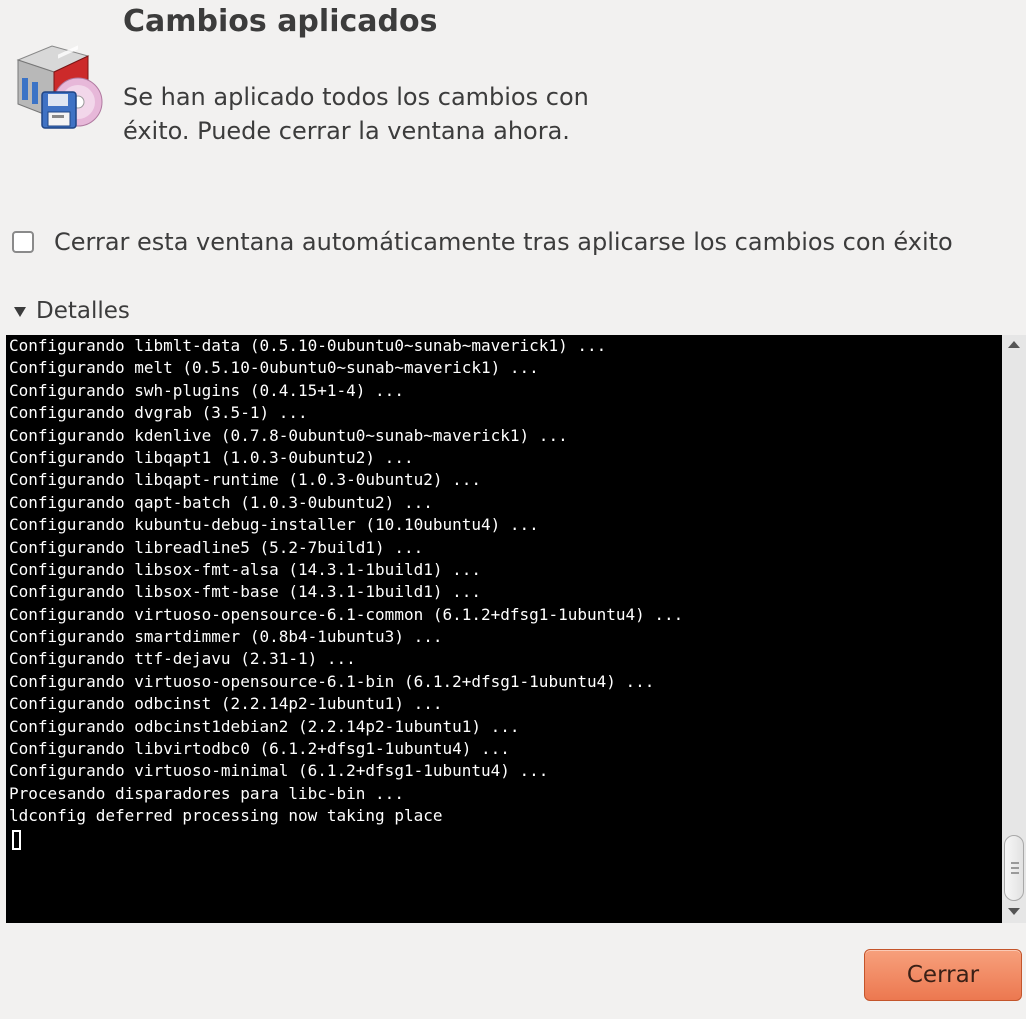  What do you see at coordinates (56, 86) in the screenshot?
I see `package-installer-icon` at bounding box center [56, 86].